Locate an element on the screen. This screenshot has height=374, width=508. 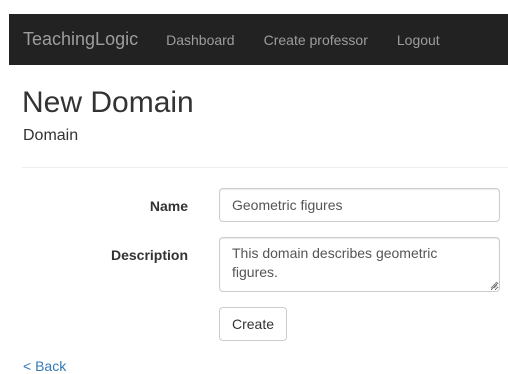
create-button: Create is located at coordinates (253, 324).